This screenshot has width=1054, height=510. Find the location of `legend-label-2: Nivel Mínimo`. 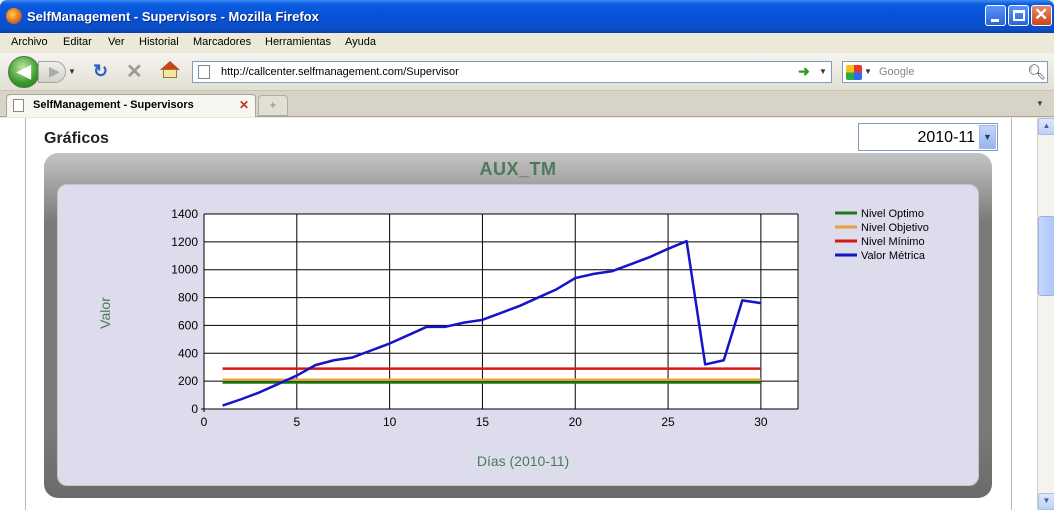

legend-label-2: Nivel Mínimo is located at coordinates (893, 242).